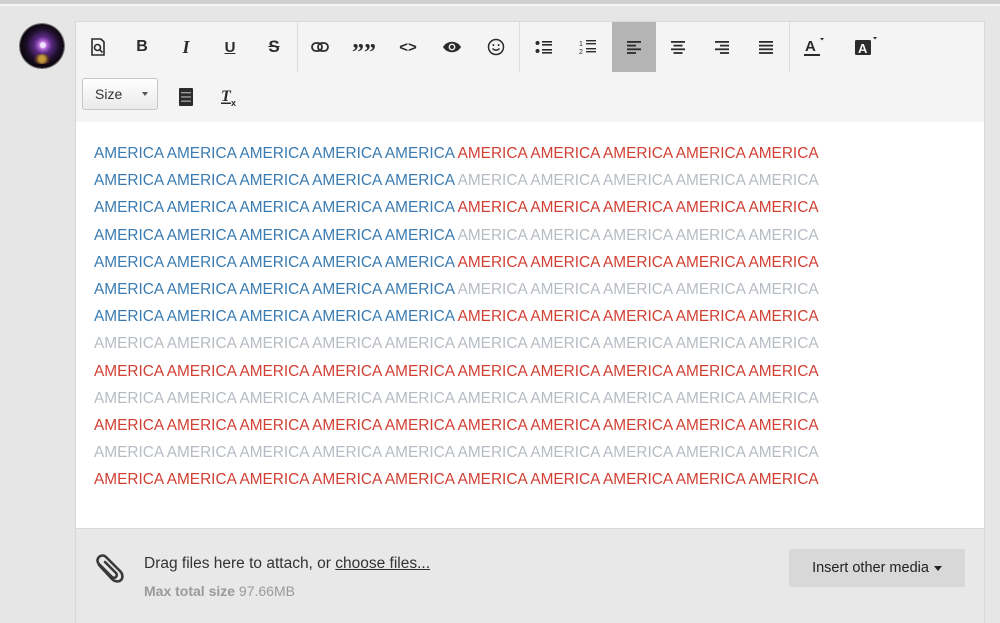 This screenshot has width=1000, height=623. What do you see at coordinates (634, 47) in the screenshot?
I see `align-left-button` at bounding box center [634, 47].